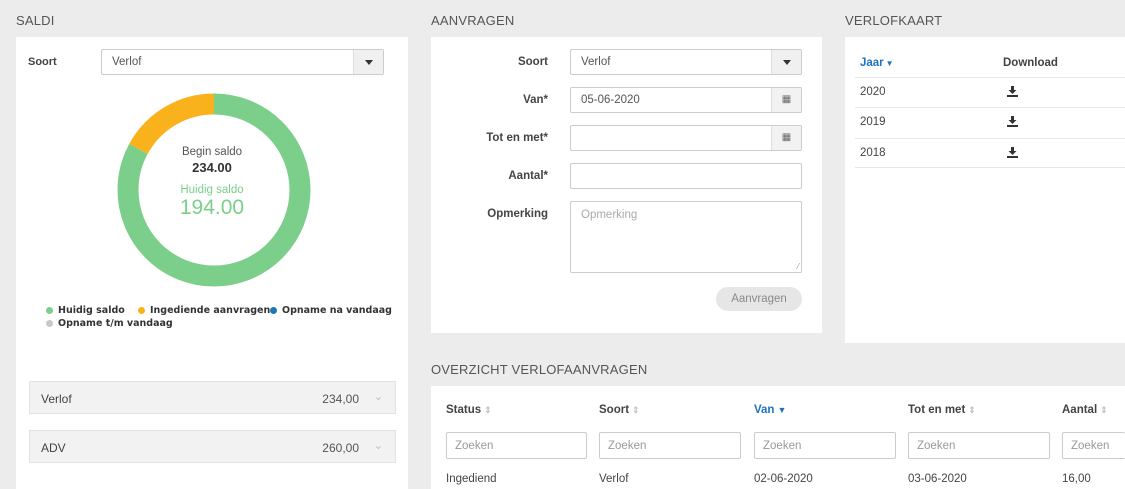 This screenshot has width=1125, height=489. I want to click on saldi-soort-label: Soort, so click(42, 62).